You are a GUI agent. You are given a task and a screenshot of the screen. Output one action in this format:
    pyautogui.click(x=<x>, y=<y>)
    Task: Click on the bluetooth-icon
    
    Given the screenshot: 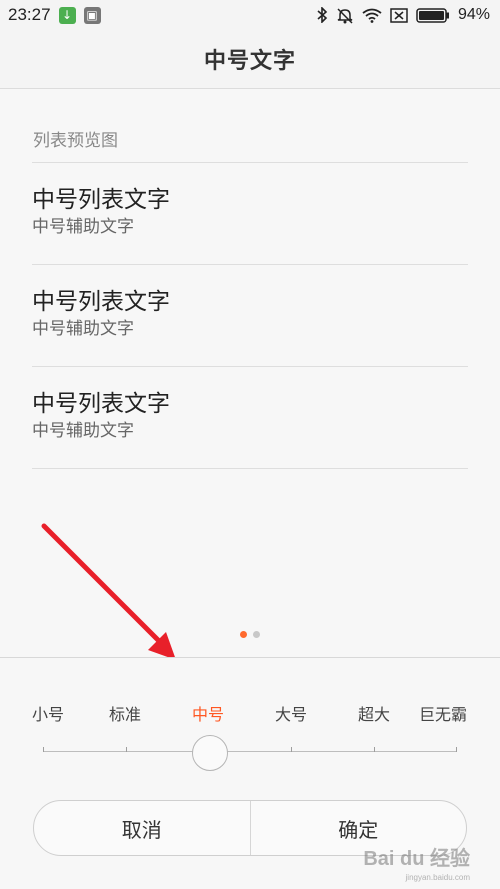 What is the action you would take?
    pyautogui.click(x=322, y=15)
    